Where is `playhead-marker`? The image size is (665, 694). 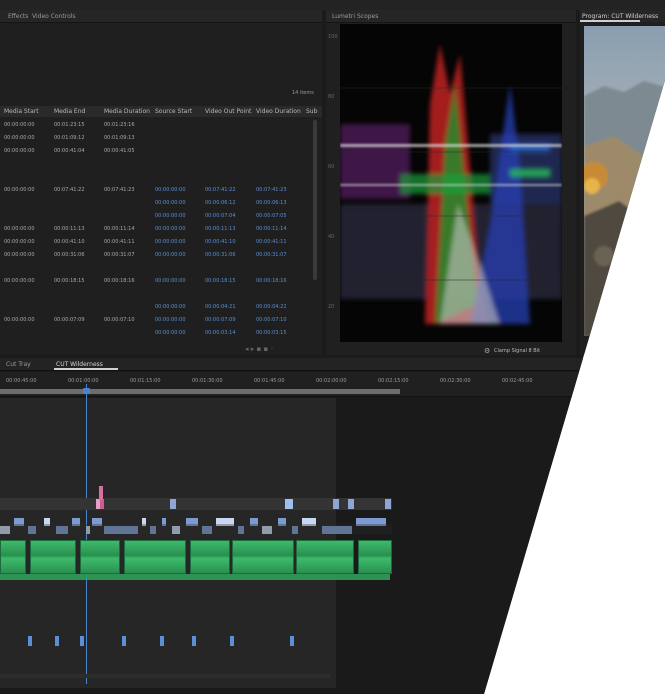
playhead-marker is located at coordinates (101, 493).